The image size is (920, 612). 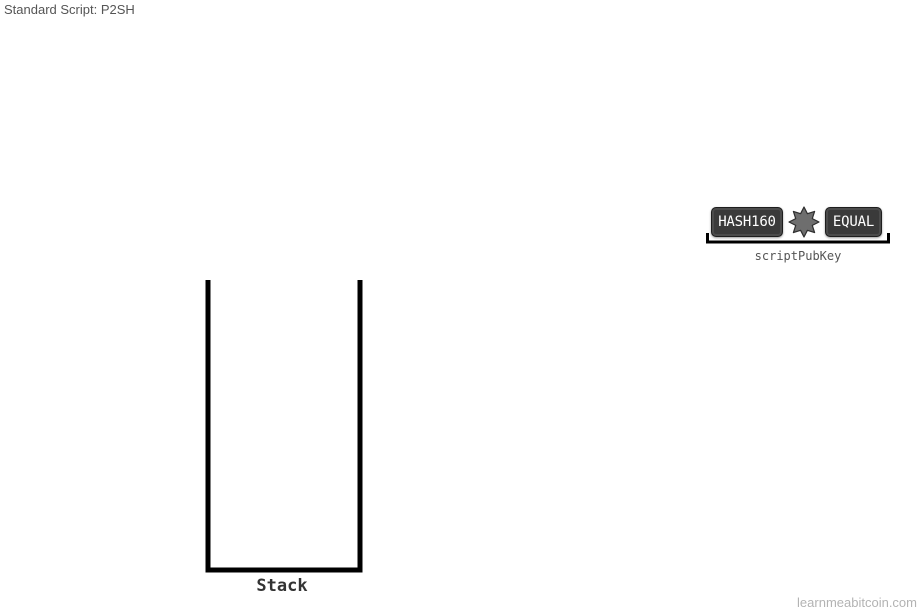 I want to click on stack-container, so click(x=284, y=426).